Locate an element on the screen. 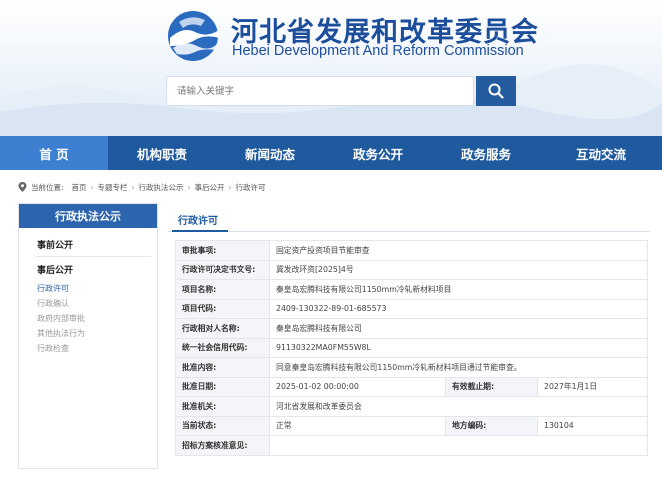 This screenshot has width=662, height=477. row-value: 91130322MA0FM55W8L is located at coordinates (458, 347).